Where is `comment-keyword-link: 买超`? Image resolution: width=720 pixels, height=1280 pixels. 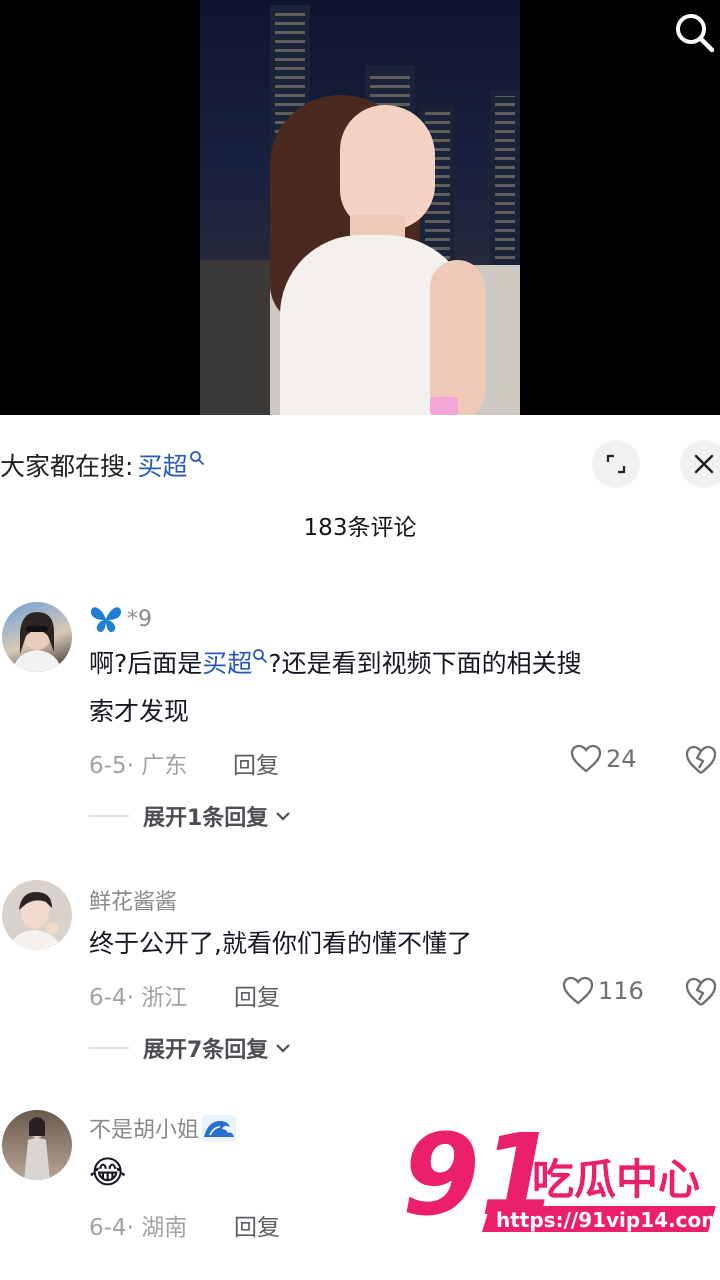 comment-keyword-link: 买超 is located at coordinates (227, 663).